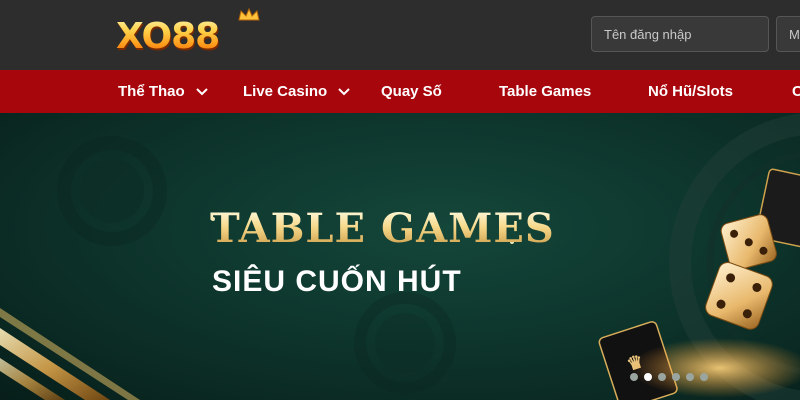 The height and width of the screenshot is (400, 800). I want to click on nav-item-label: Live Casino, so click(285, 91).